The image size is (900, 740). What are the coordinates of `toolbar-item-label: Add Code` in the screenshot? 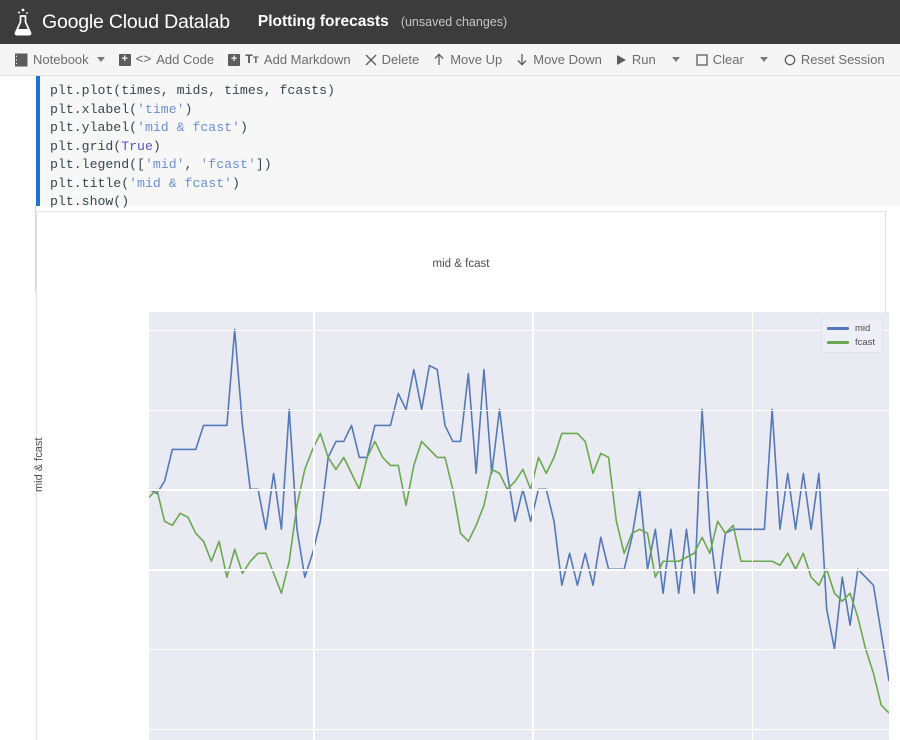 It's located at (185, 59).